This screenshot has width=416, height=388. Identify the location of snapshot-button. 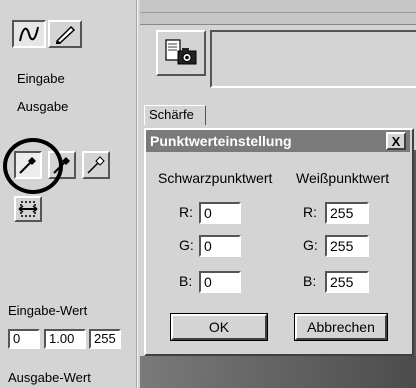
(181, 53).